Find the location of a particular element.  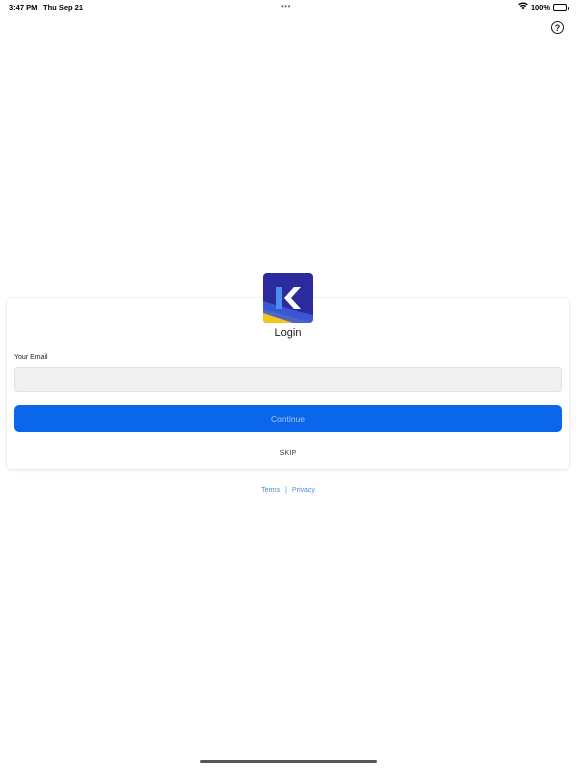

question-circle-icon: ? is located at coordinates (557, 27).